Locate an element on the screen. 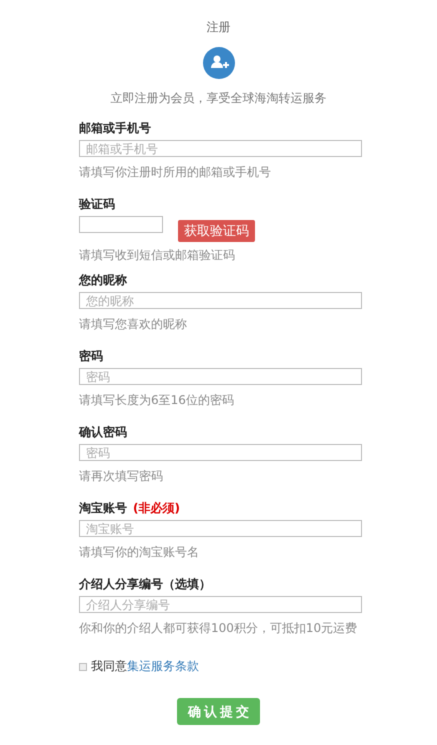 Image resolution: width=437 pixels, height=745 pixels. add-user-icon is located at coordinates (218, 63).